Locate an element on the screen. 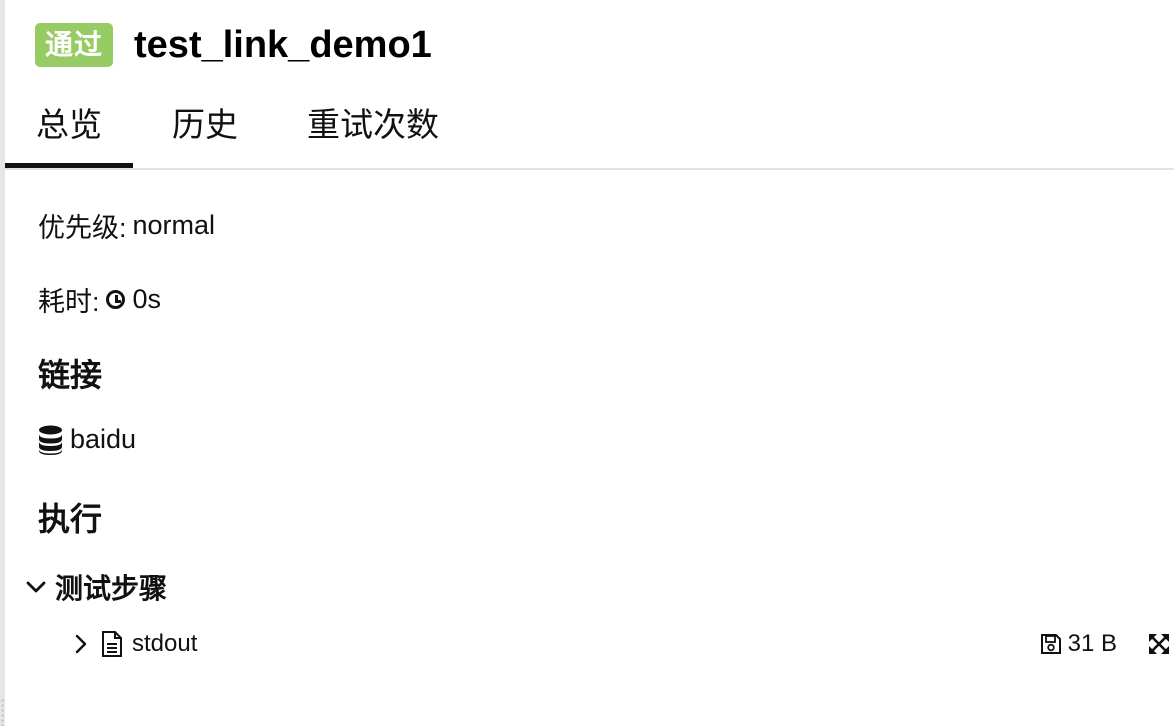 The height and width of the screenshot is (726, 1174). chevron-down-icon is located at coordinates (36, 587).